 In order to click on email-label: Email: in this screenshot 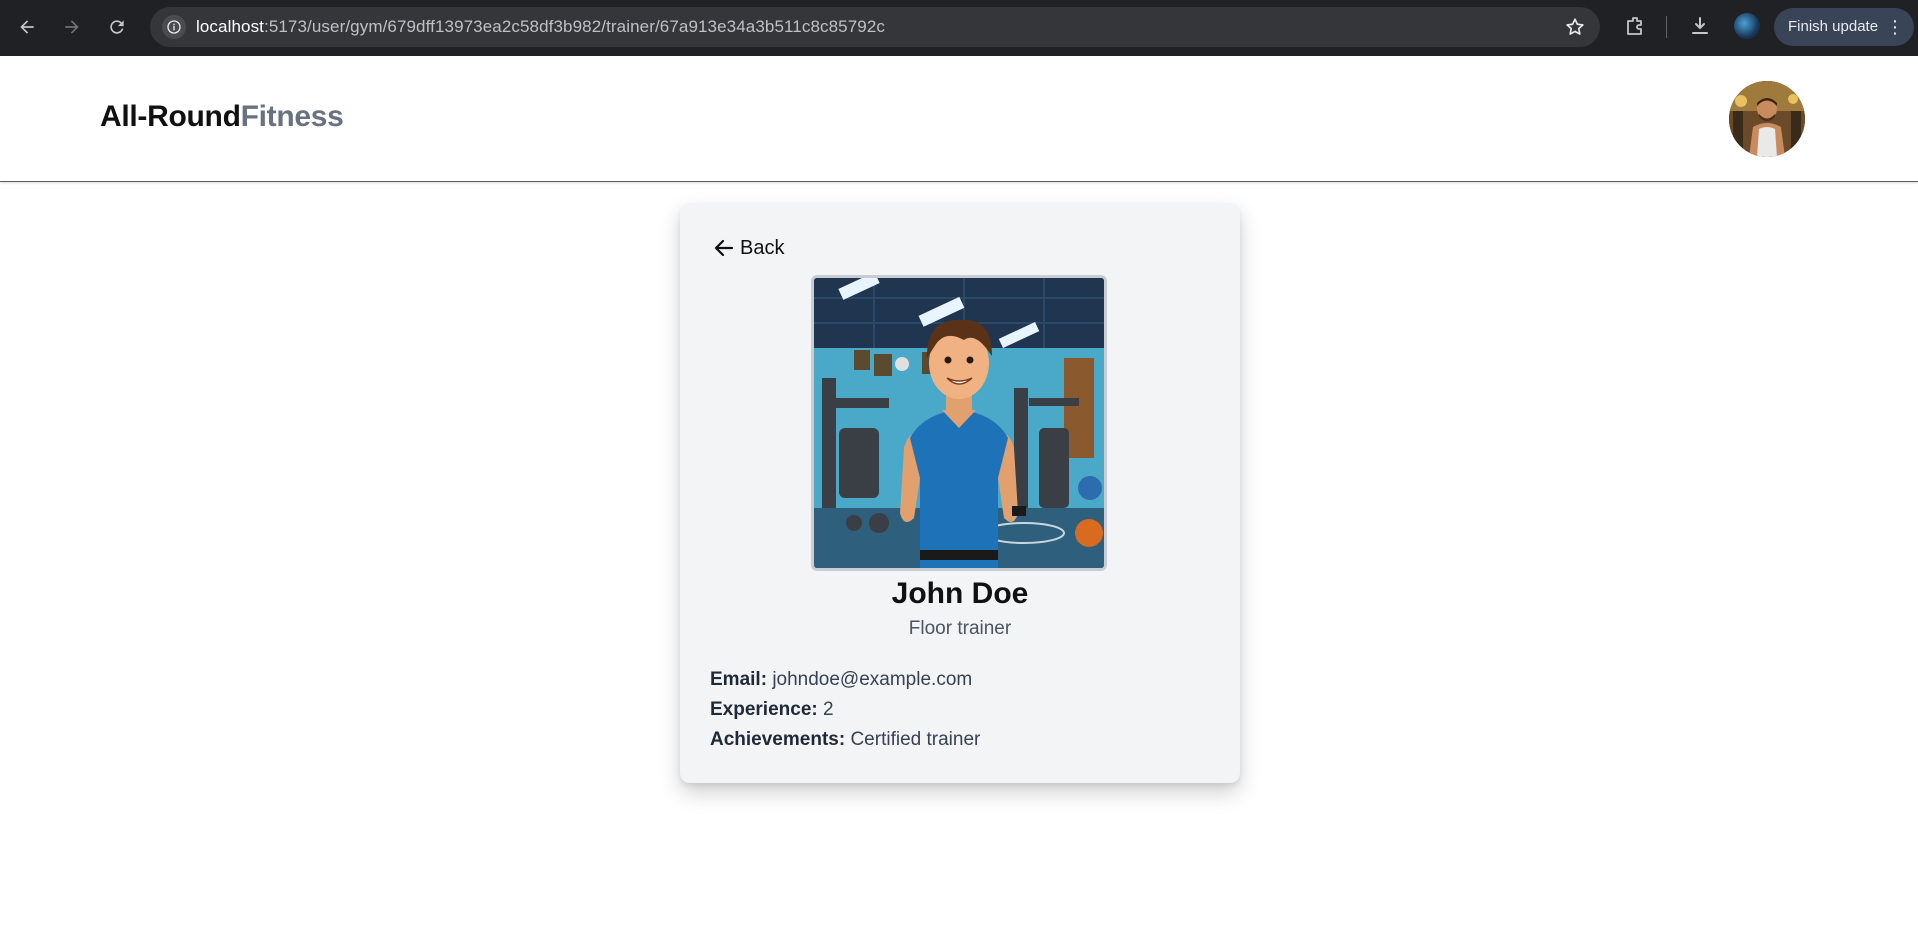, I will do `click(739, 679)`.